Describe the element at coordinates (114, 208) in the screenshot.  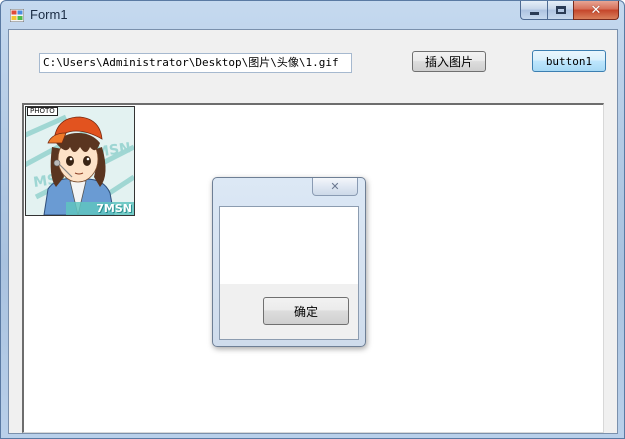
I see `brand-label: 7MSN` at that location.